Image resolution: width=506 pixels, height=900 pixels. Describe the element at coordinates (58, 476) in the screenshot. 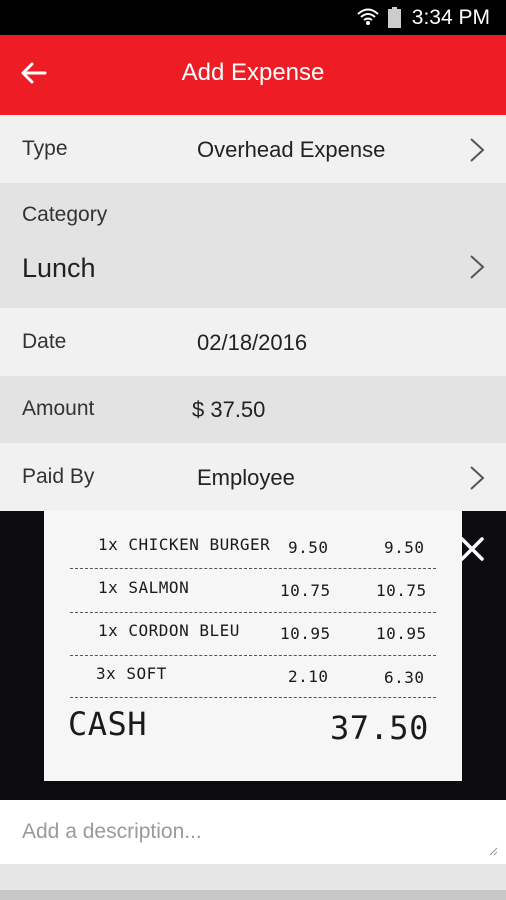

I see `paid-by-label: Paid By` at that location.